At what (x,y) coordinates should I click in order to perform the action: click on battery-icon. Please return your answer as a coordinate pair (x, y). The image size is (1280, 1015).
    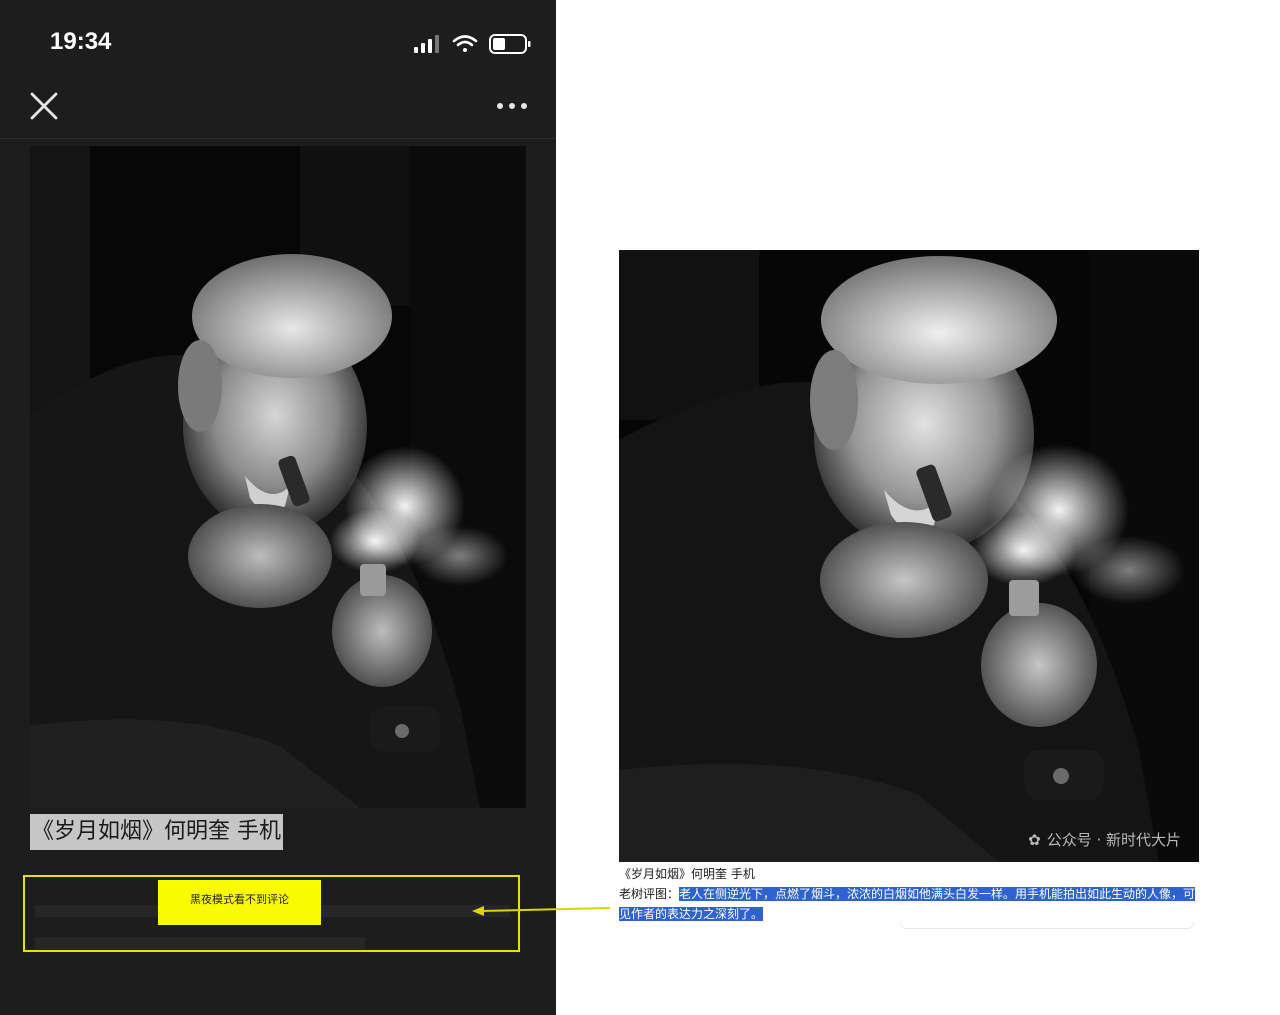
    Looking at the image, I should click on (510, 44).